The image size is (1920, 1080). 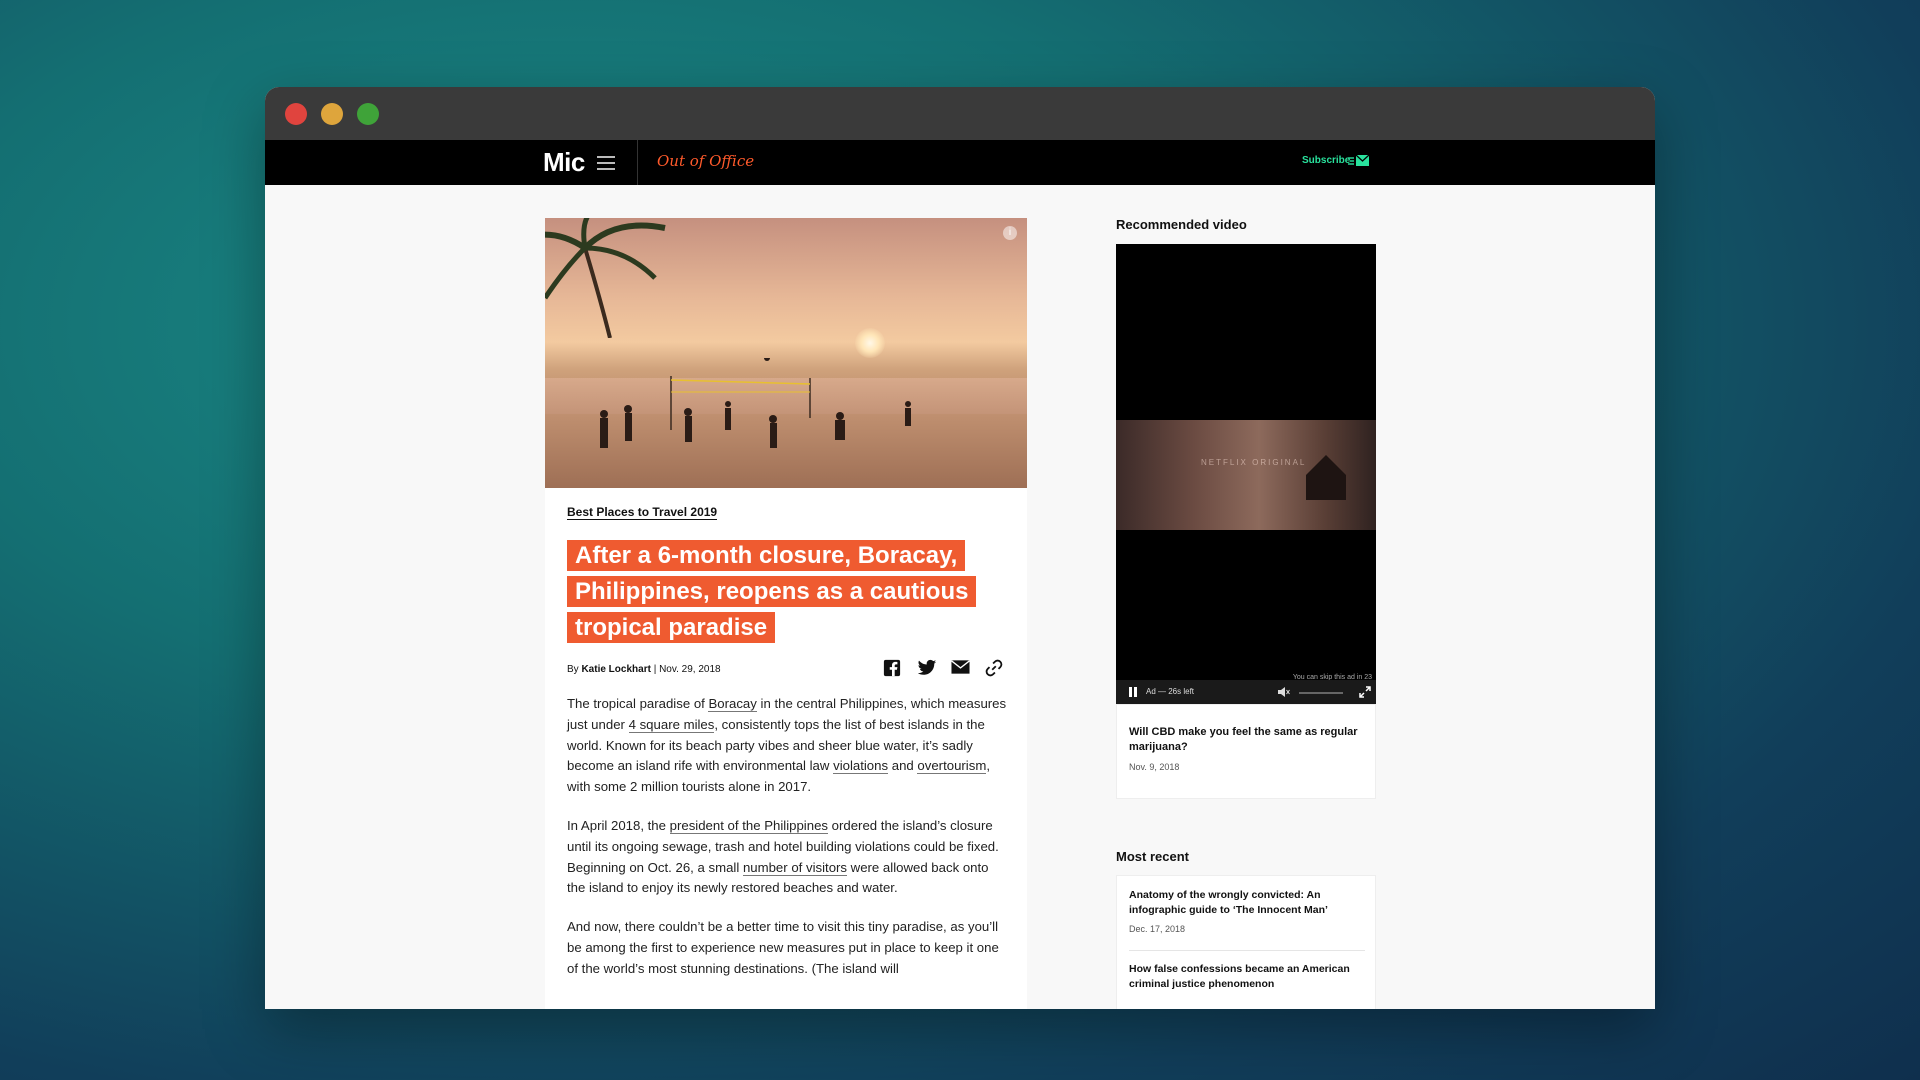 I want to click on most-recent-date: Dec. 17, 2018, so click(x=1157, y=929).